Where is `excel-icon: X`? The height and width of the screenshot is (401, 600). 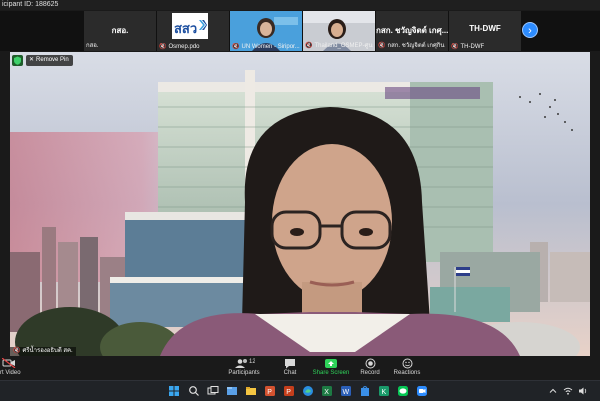
excel-icon: X is located at coordinates (327, 391).